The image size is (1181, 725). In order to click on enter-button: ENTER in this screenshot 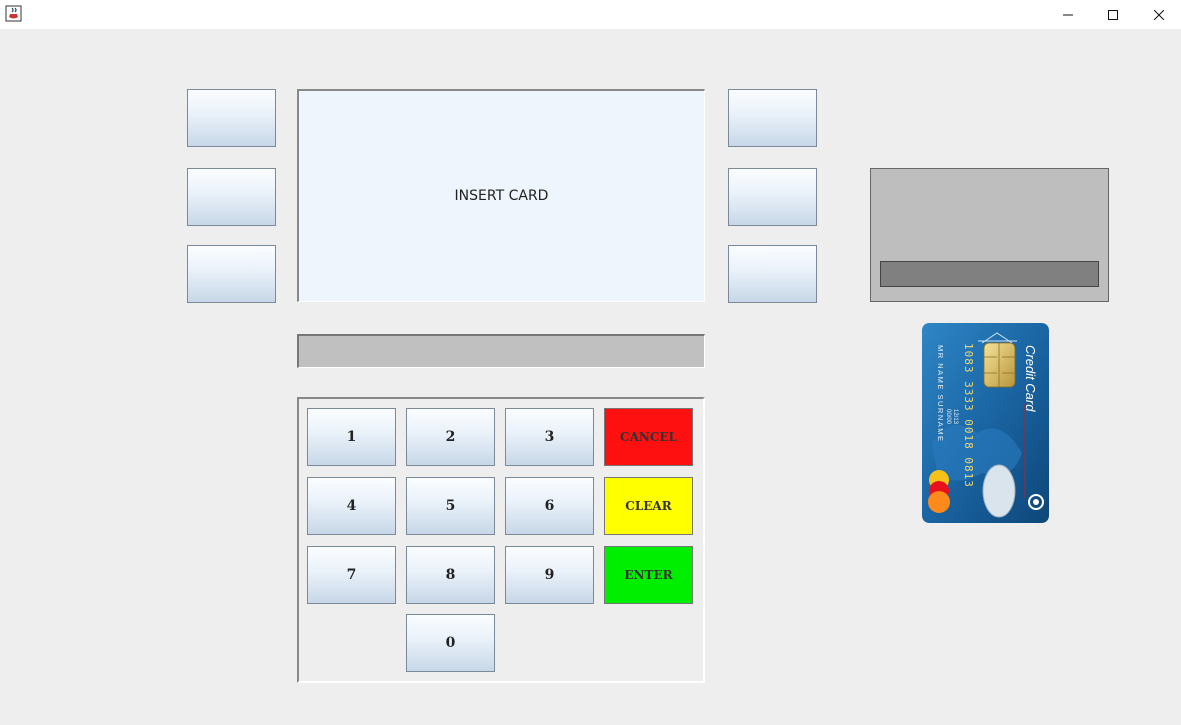, I will do `click(648, 575)`.